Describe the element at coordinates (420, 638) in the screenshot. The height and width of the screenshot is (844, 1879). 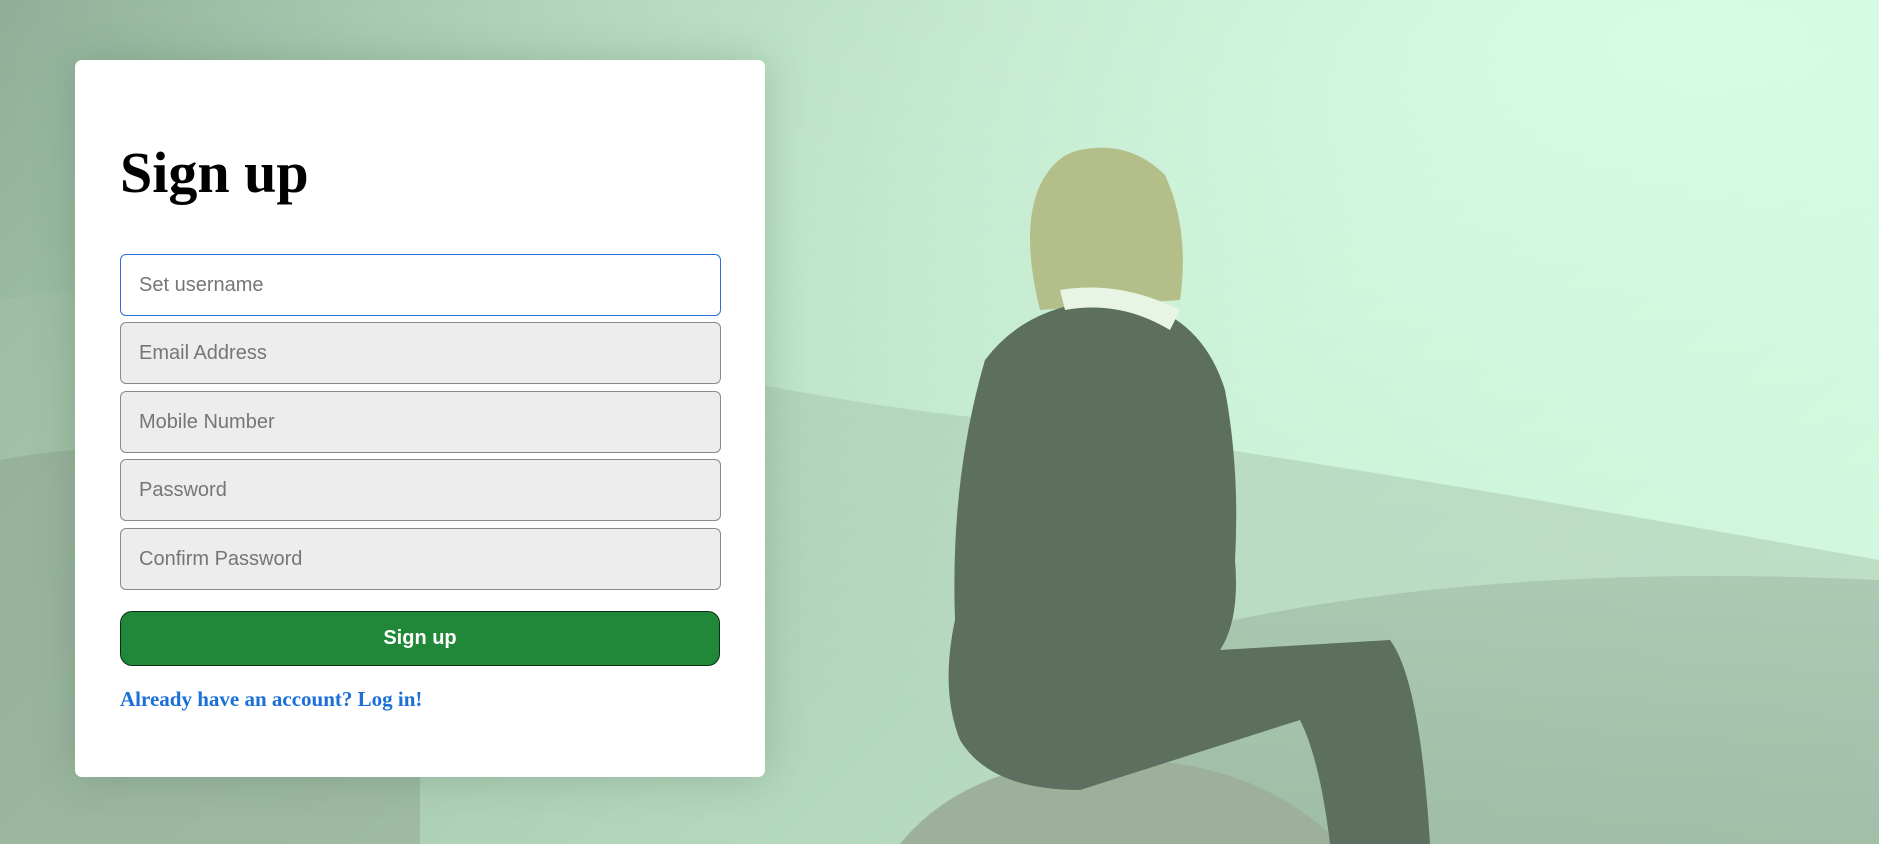
I see `signup-button: Sign up` at that location.